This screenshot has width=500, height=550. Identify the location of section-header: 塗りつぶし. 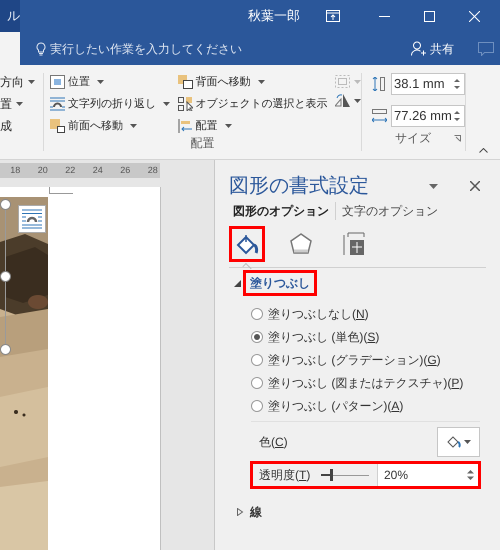
(280, 283).